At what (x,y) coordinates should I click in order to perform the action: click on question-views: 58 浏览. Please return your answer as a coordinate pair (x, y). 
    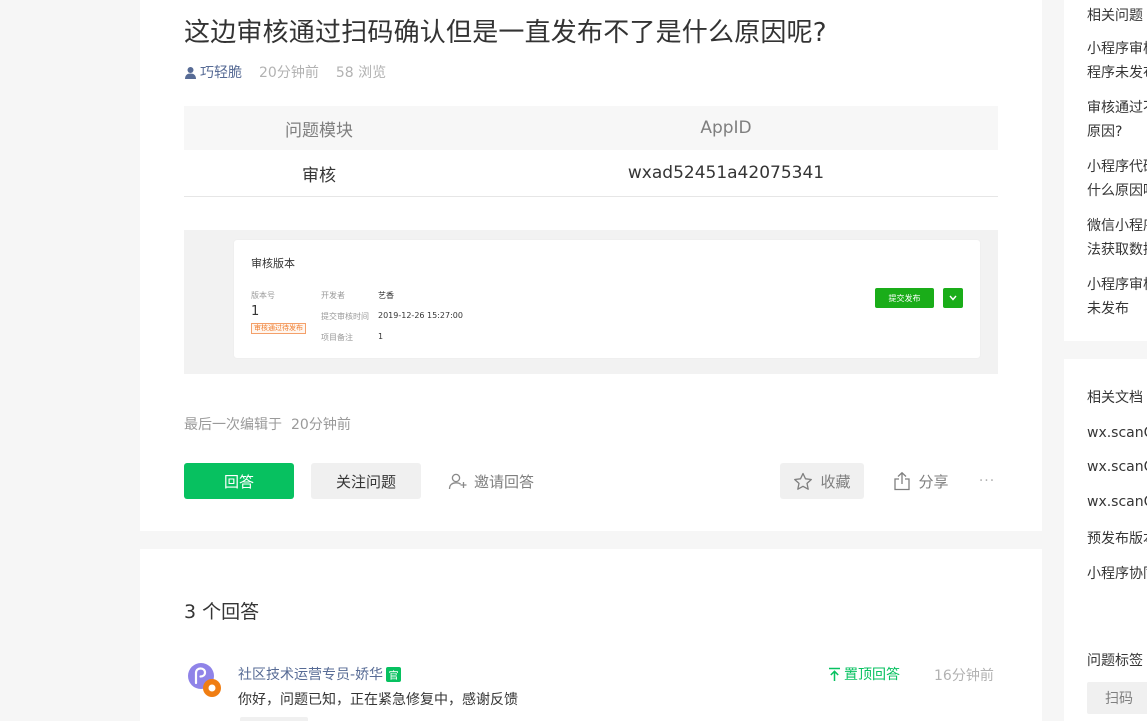
    Looking at the image, I should click on (361, 73).